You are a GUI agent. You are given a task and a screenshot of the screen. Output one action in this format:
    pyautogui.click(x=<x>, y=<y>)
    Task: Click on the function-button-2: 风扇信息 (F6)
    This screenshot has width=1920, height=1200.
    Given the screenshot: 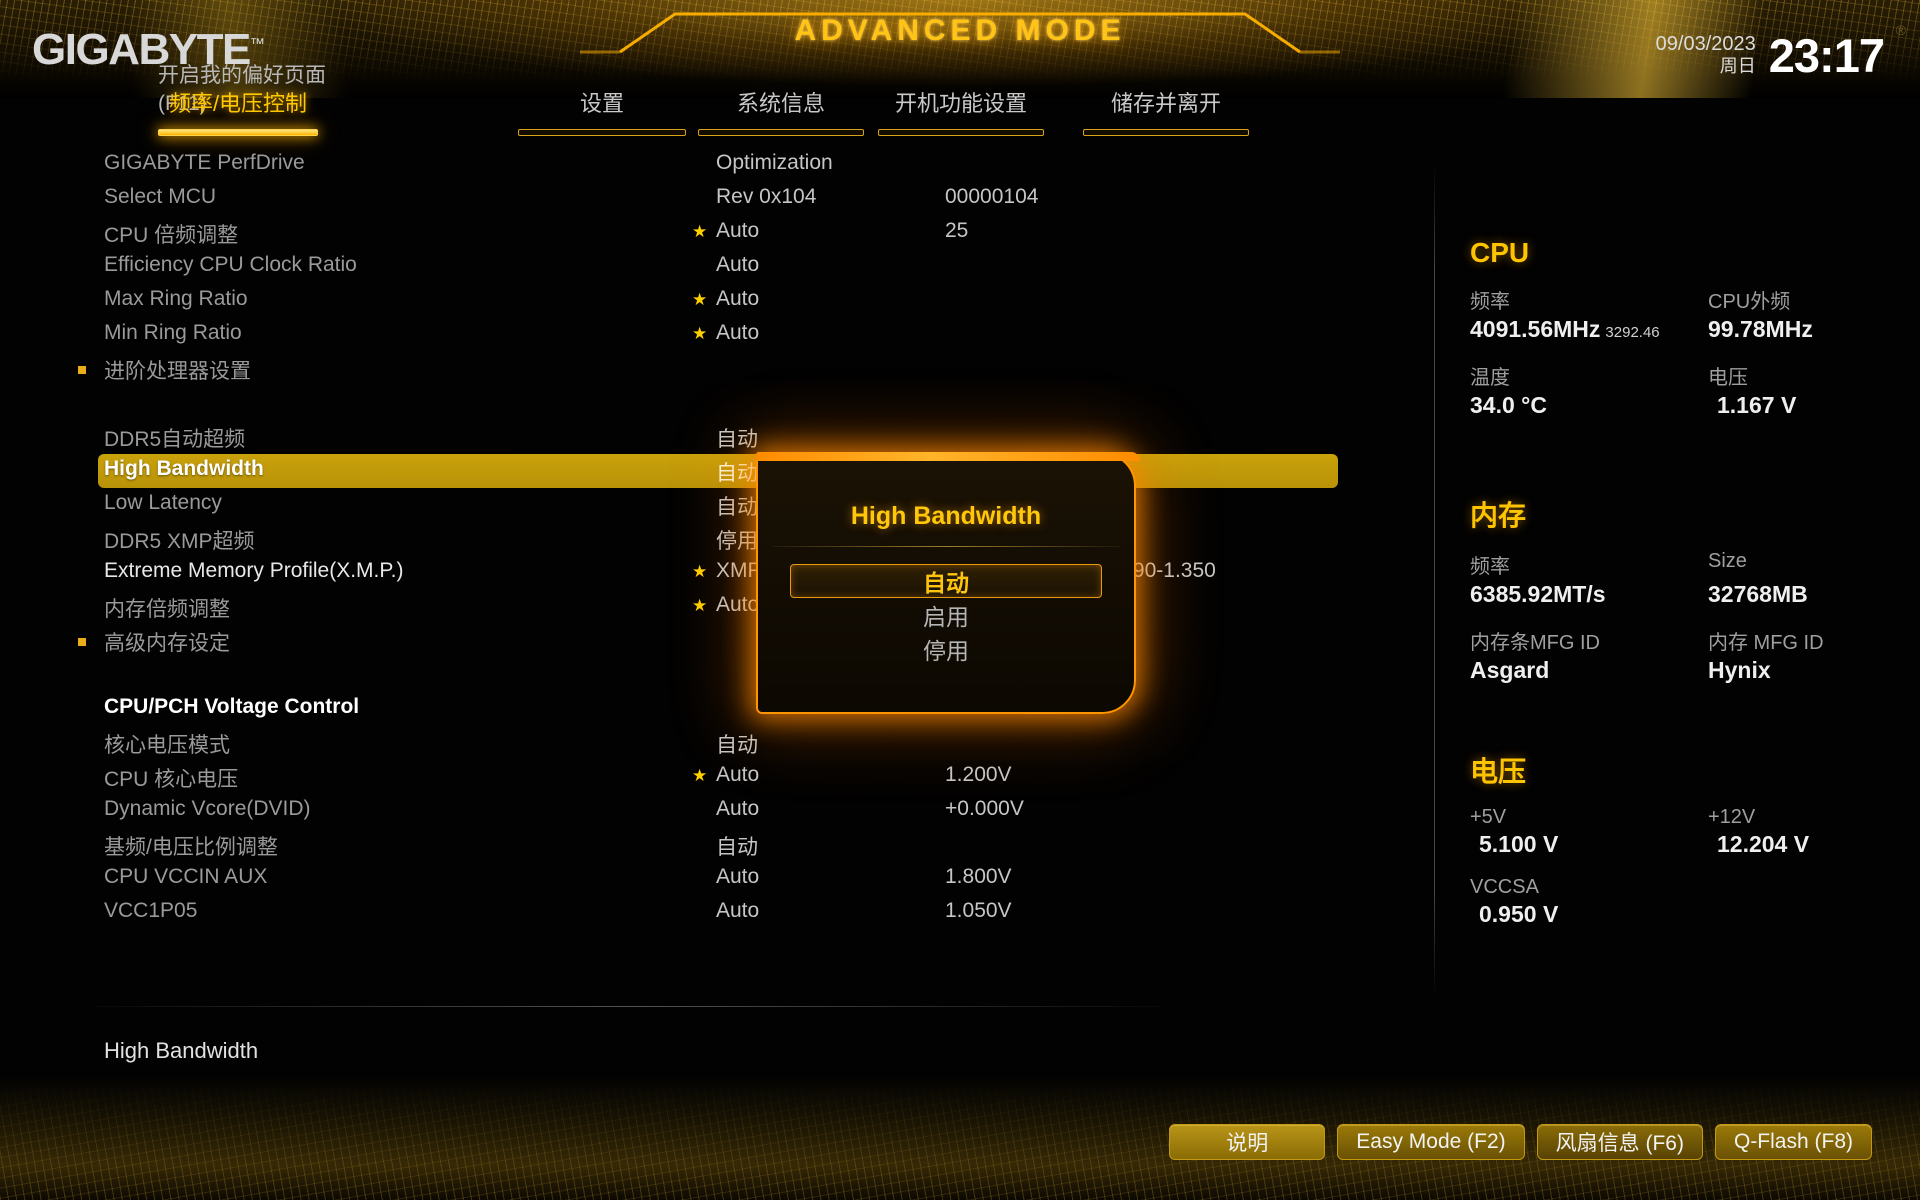 What is the action you would take?
    pyautogui.click(x=1619, y=1142)
    